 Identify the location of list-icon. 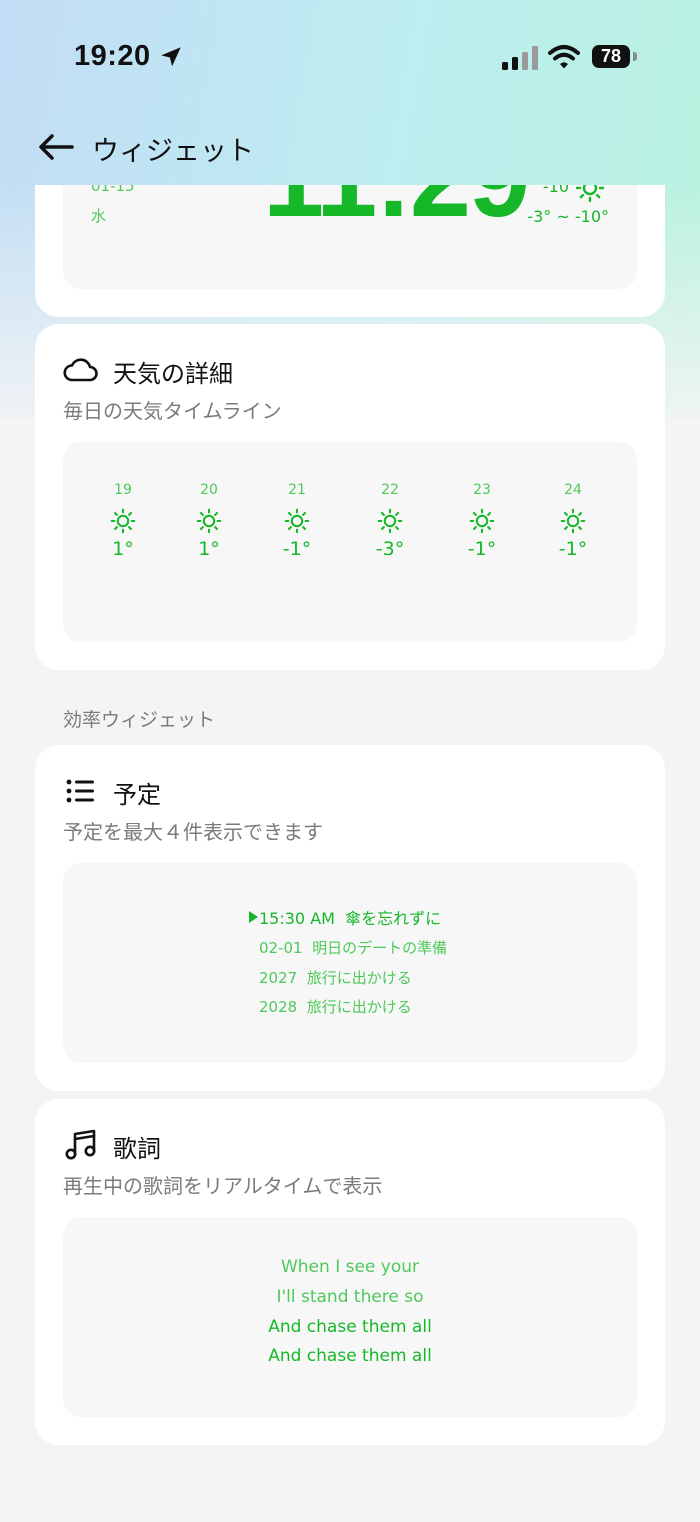
(80, 791).